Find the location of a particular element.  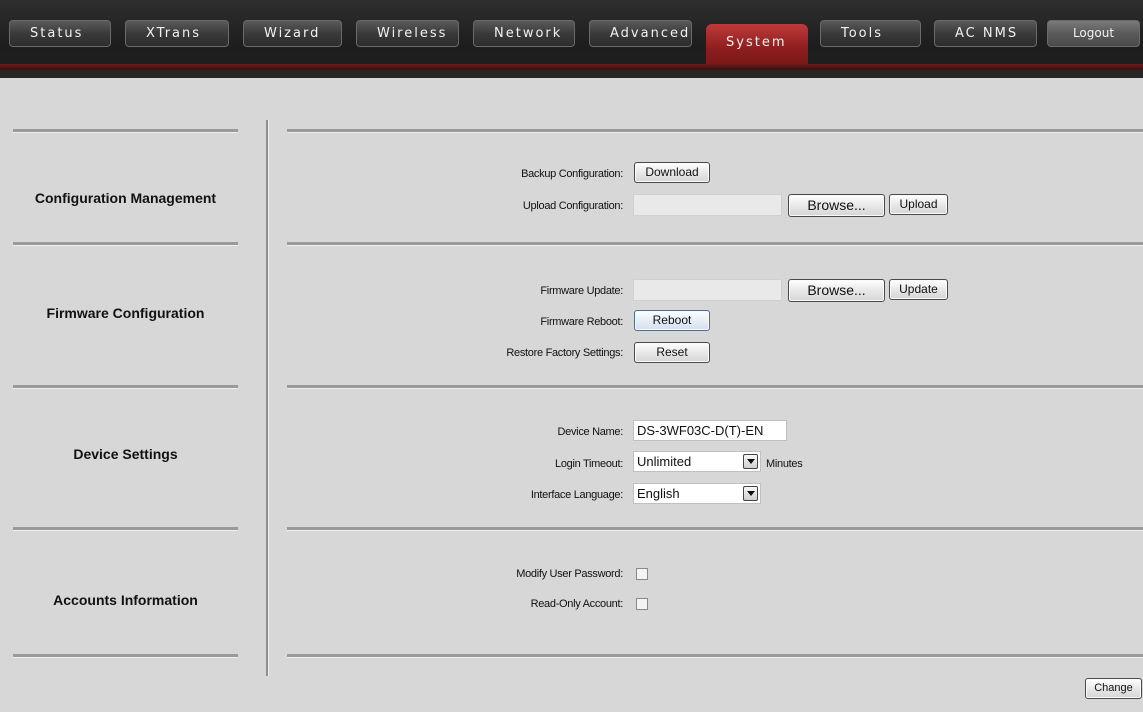

device-name-label: Device Name: is located at coordinates (590, 432).